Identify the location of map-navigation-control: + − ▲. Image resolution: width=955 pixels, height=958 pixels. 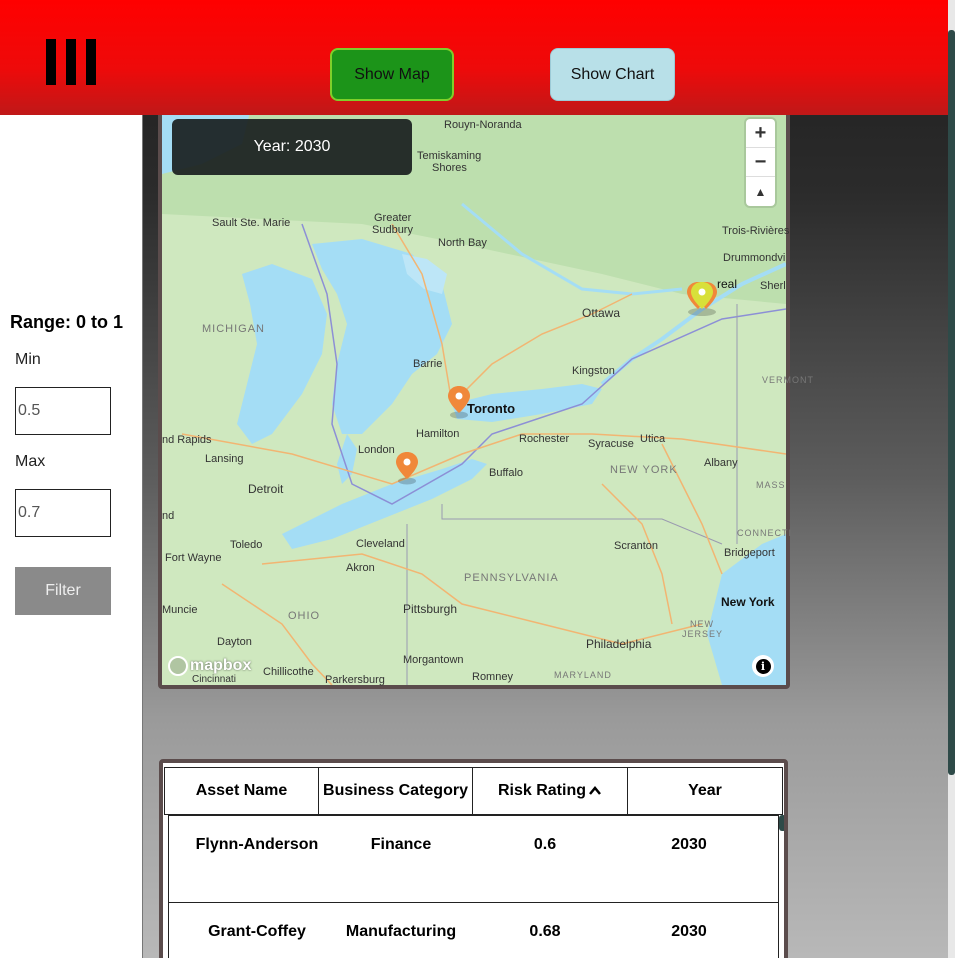
(760, 162).